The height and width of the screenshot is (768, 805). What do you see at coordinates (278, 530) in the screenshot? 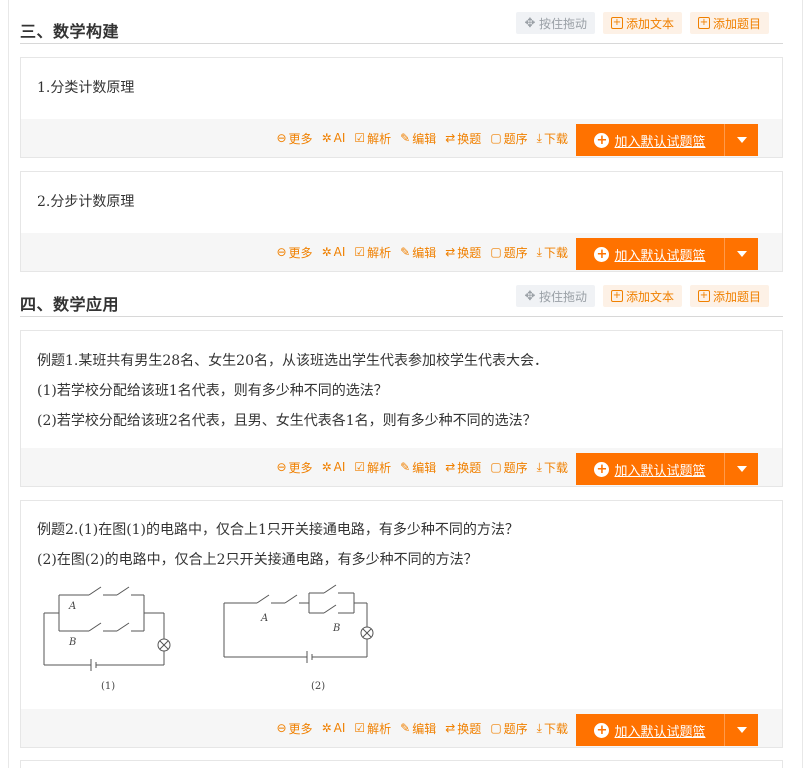
I see `question-text: 例题2.(1)在图(1)的电路中，仅合上1只开关接通电路，有多少种不同的方法？` at bounding box center [278, 530].